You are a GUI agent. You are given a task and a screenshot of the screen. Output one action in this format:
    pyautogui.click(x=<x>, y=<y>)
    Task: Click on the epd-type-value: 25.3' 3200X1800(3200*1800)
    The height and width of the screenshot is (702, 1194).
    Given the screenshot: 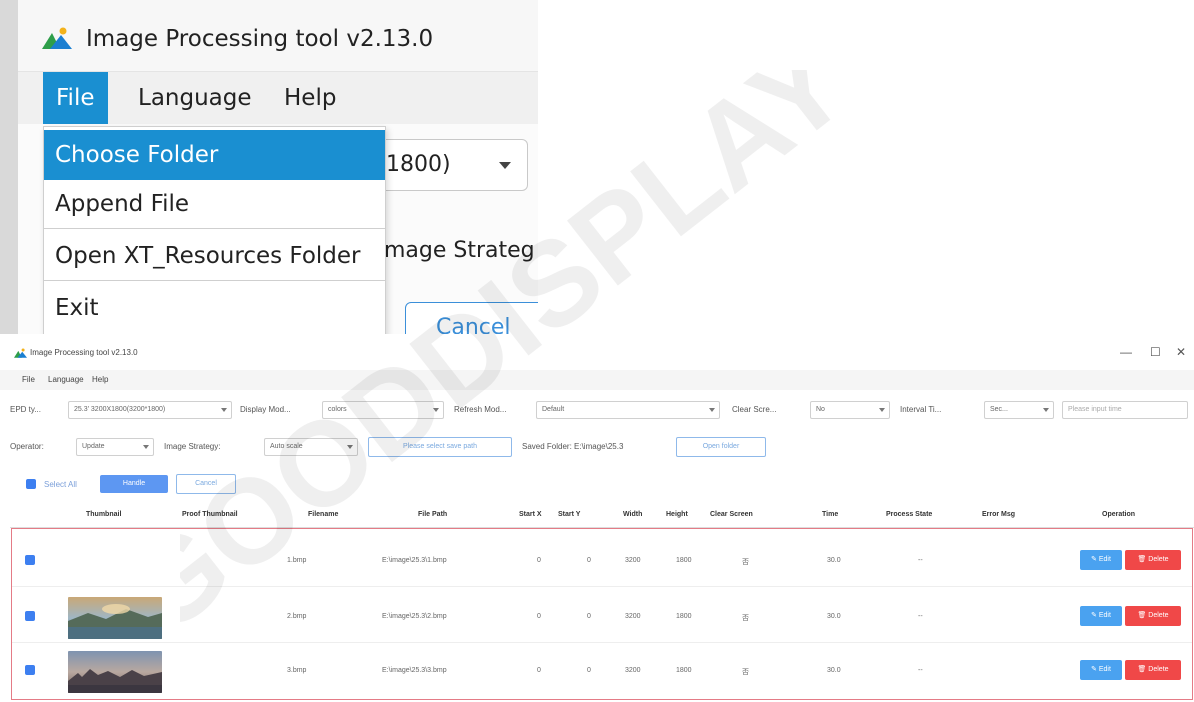 What is the action you would take?
    pyautogui.click(x=120, y=409)
    